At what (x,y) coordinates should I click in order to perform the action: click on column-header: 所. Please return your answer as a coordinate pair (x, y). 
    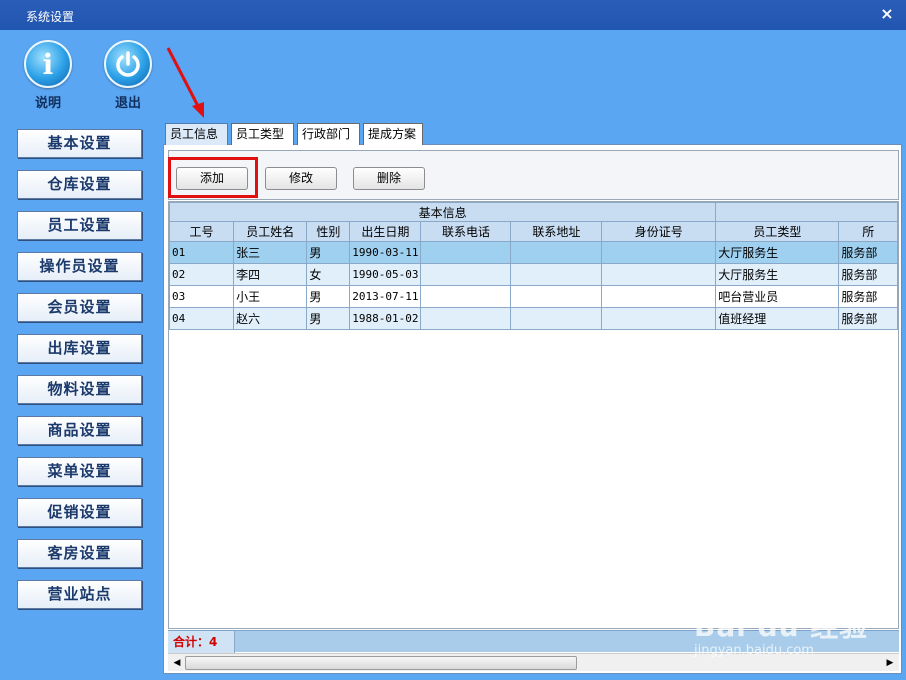
    Looking at the image, I should click on (868, 231).